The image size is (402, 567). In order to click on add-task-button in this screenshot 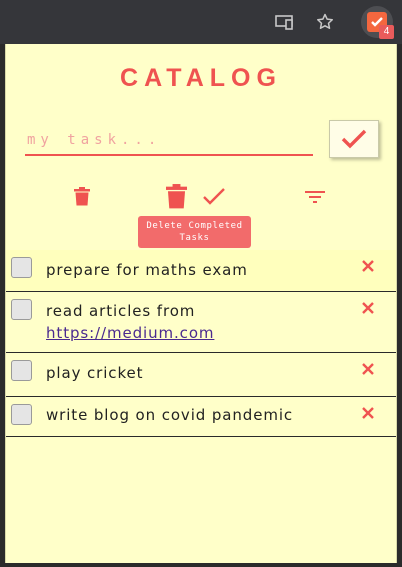, I will do `click(354, 139)`.